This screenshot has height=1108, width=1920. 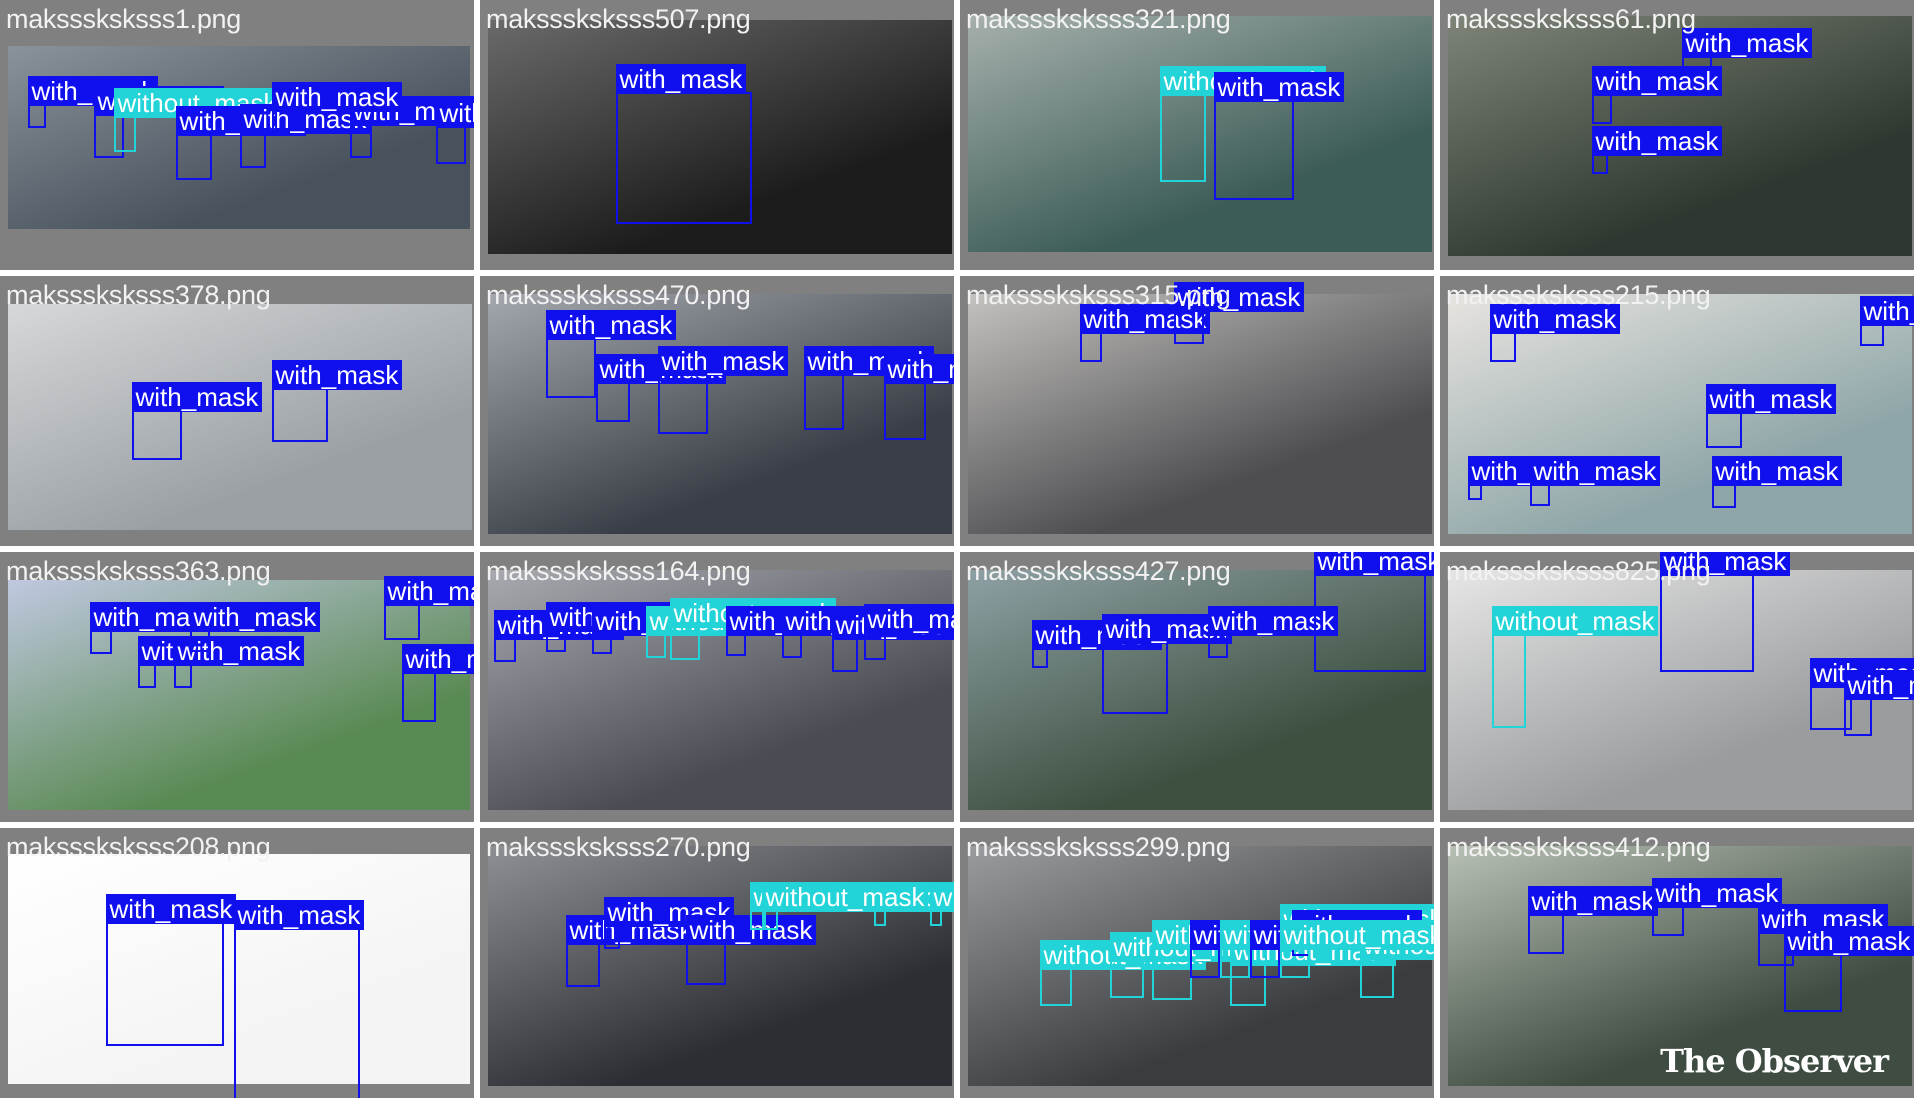 What do you see at coordinates (618, 571) in the screenshot?
I see `filename-label: maksssksksss164.png` at bounding box center [618, 571].